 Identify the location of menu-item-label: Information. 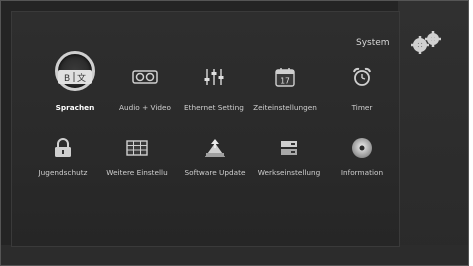
(362, 172).